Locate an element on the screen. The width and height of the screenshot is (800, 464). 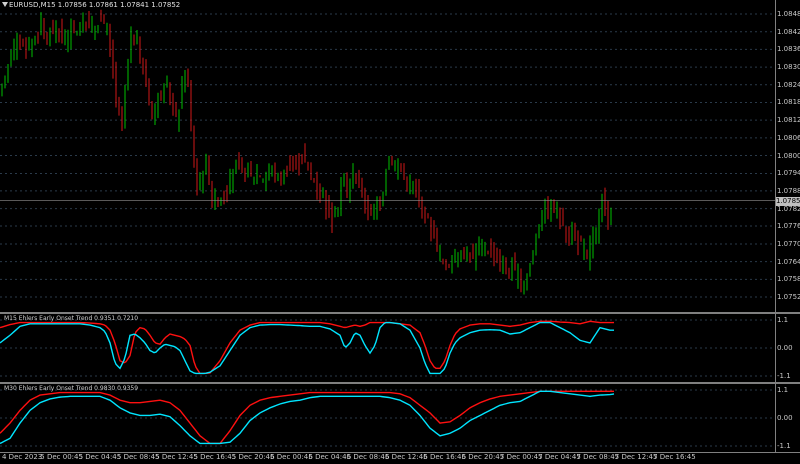
time-axis-label: 6 Dec 12:45 is located at coordinates (406, 457).